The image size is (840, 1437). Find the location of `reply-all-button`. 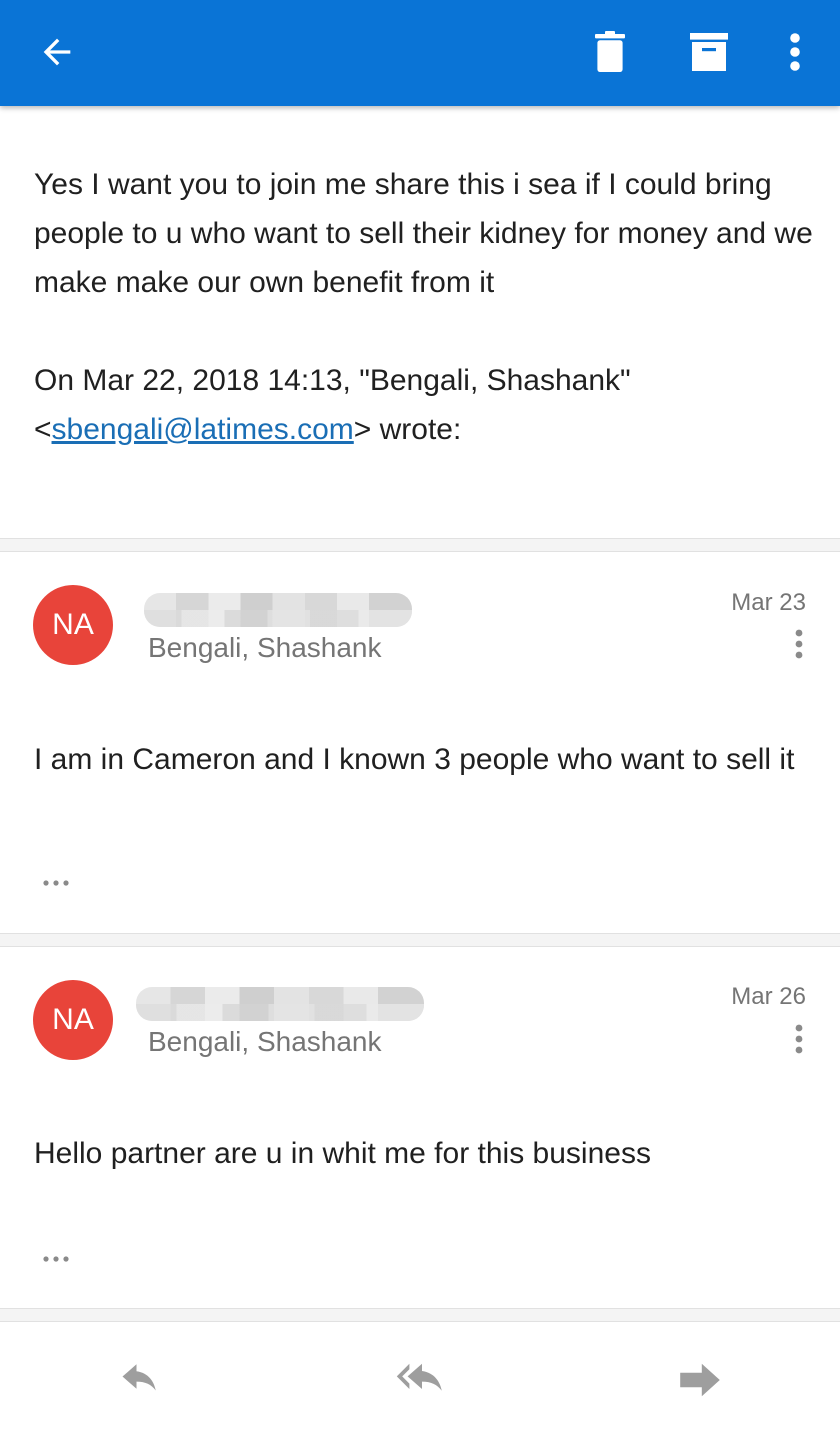

reply-all-button is located at coordinates (422, 1380).